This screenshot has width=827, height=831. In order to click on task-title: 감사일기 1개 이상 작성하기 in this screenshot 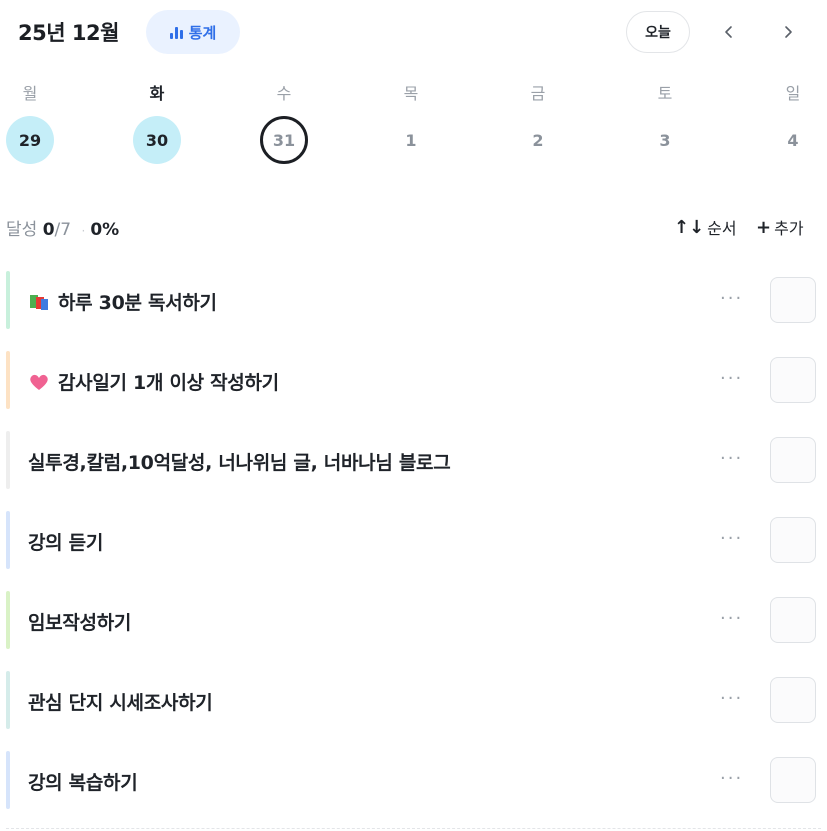, I will do `click(153, 381)`.